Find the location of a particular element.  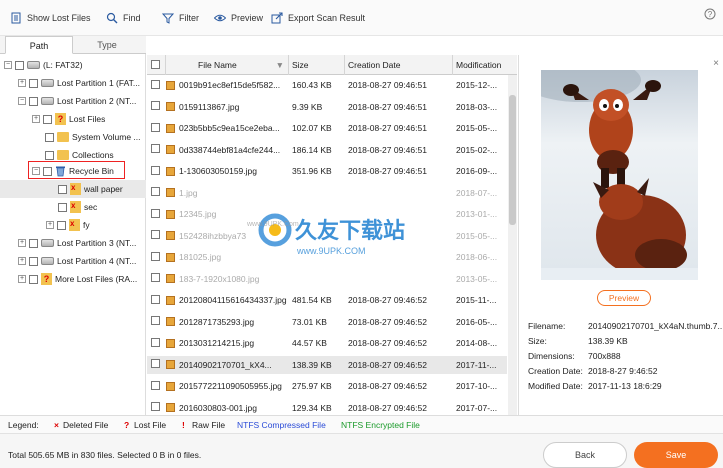

file-creation-date: 2018-08-27 09:46:52 is located at coordinates (387, 364).